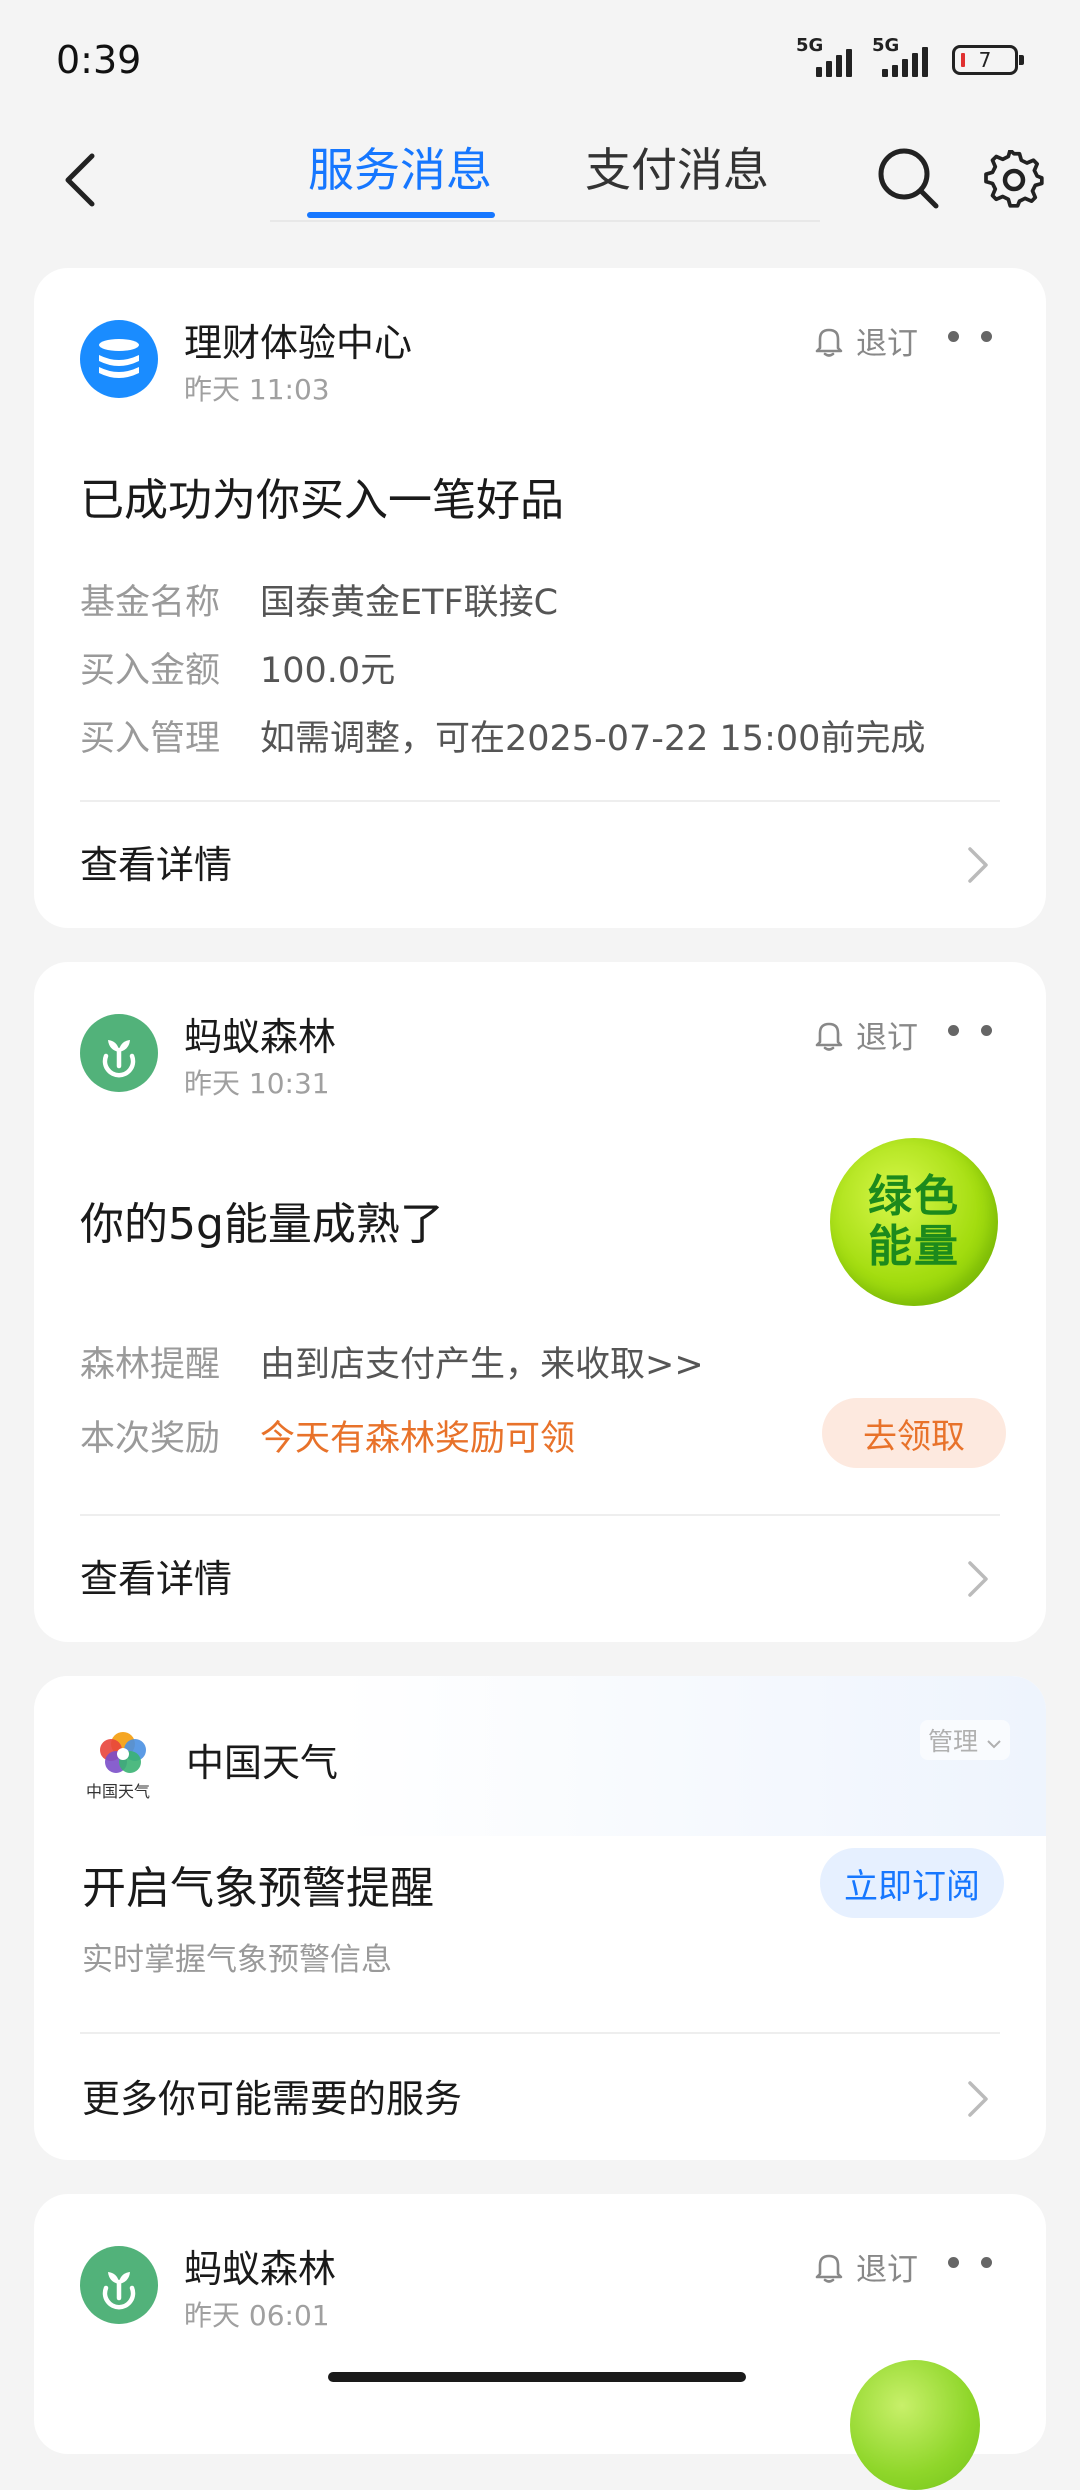  Describe the element at coordinates (914, 1433) in the screenshot. I see `claim-button: 去领取` at that location.